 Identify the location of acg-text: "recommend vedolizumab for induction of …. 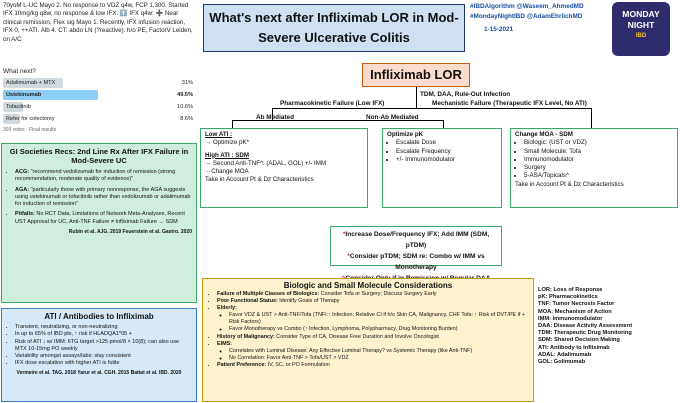
(95, 176).